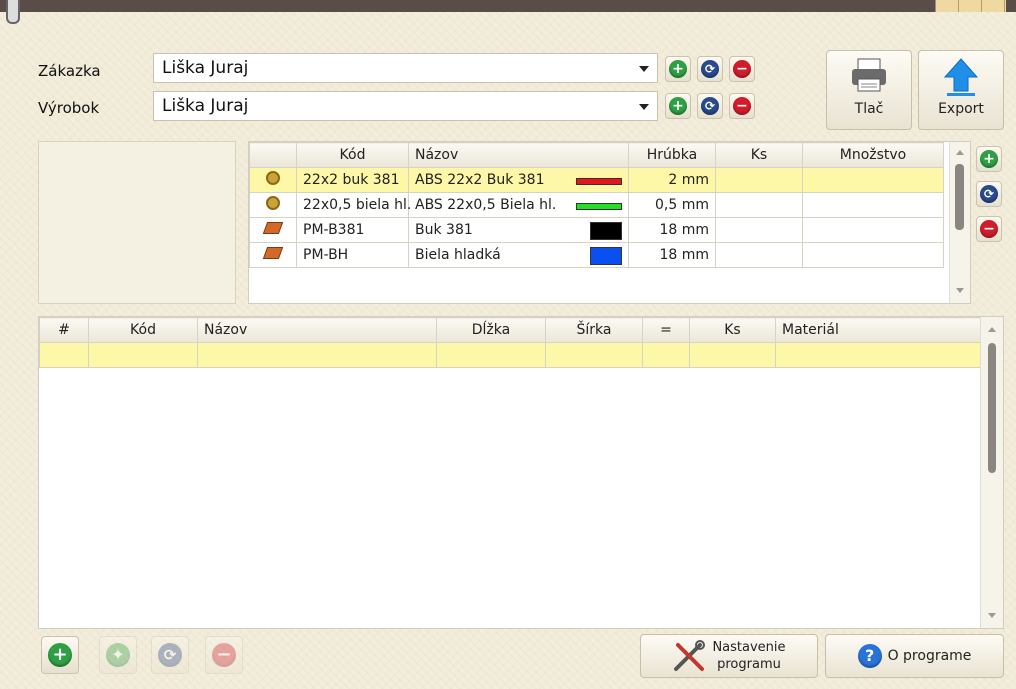 The image size is (1016, 689). What do you see at coordinates (989, 194) in the screenshot?
I see `material-edit-button: ⟳` at bounding box center [989, 194].